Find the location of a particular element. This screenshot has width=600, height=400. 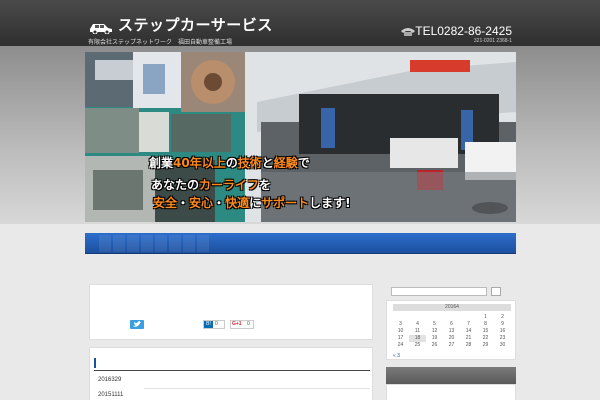

calendar-day: 3 is located at coordinates (400, 324).